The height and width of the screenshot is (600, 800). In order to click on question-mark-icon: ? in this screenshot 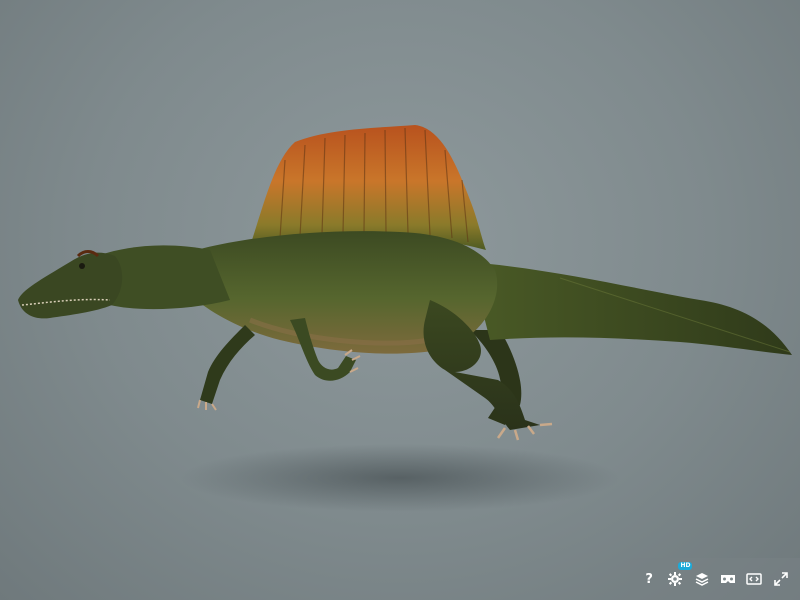, I will do `click(649, 579)`.